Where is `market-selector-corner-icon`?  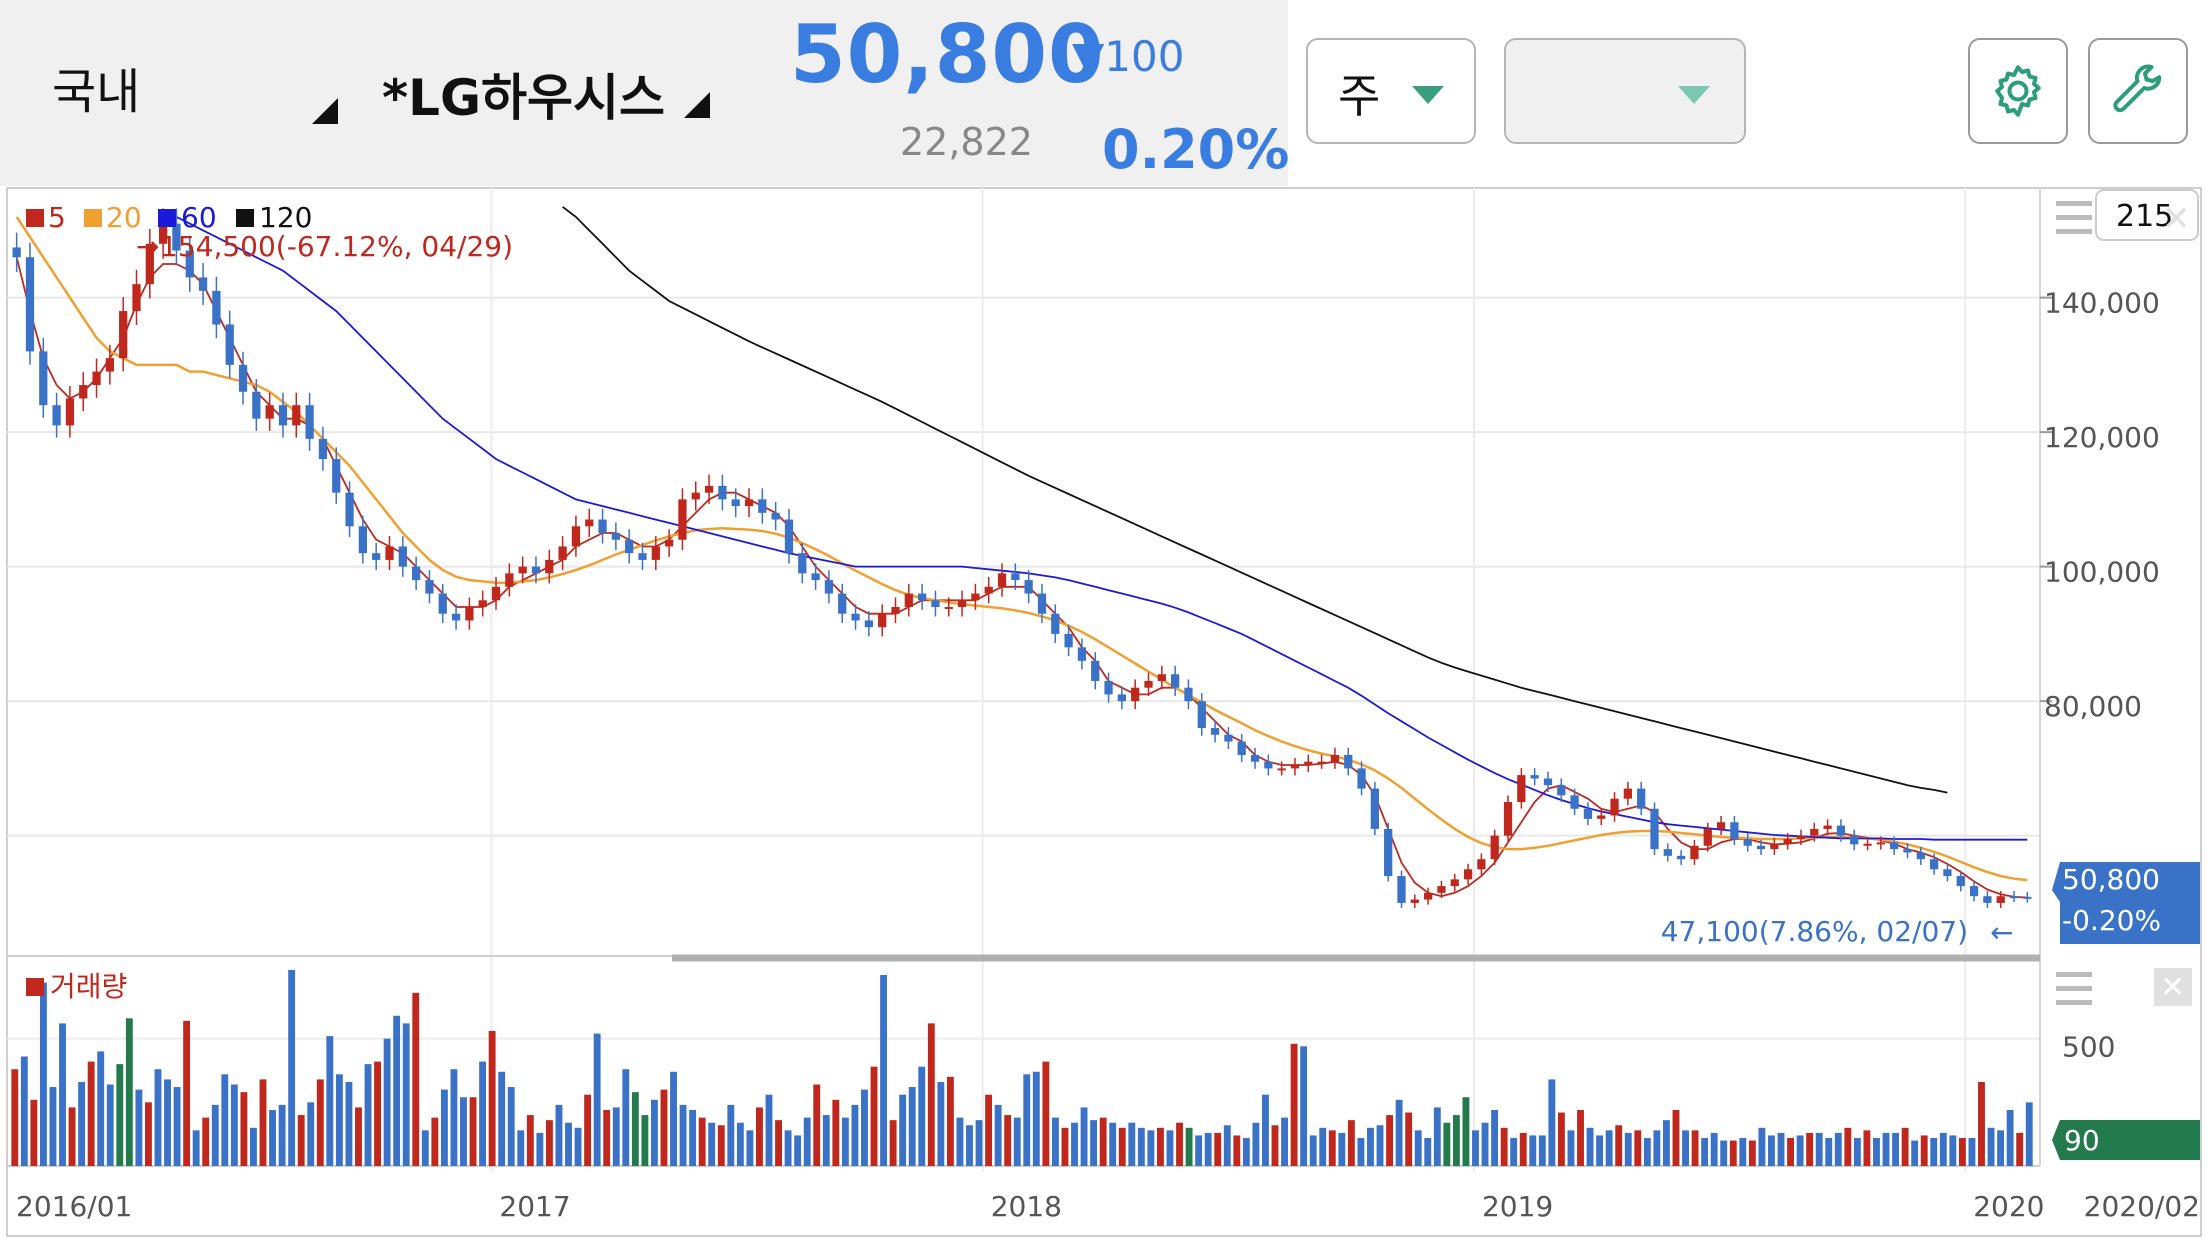 market-selector-corner-icon is located at coordinates (325, 111).